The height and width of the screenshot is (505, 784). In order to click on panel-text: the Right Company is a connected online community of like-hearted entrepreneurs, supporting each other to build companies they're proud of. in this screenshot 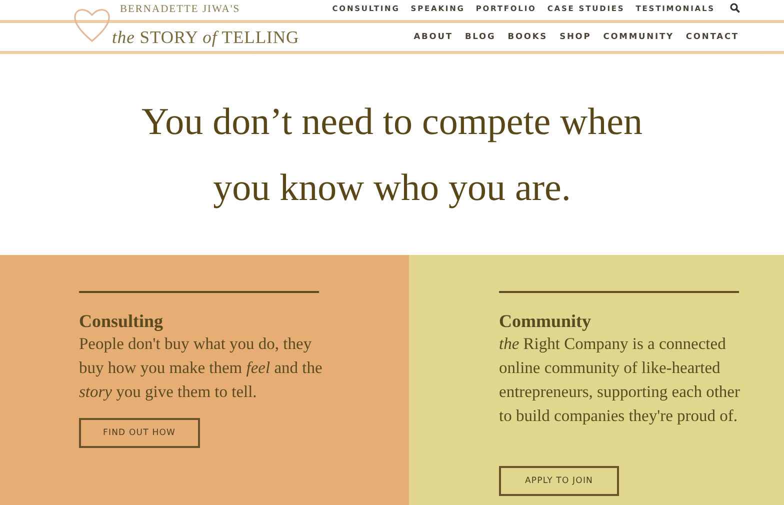, I will do `click(620, 380)`.